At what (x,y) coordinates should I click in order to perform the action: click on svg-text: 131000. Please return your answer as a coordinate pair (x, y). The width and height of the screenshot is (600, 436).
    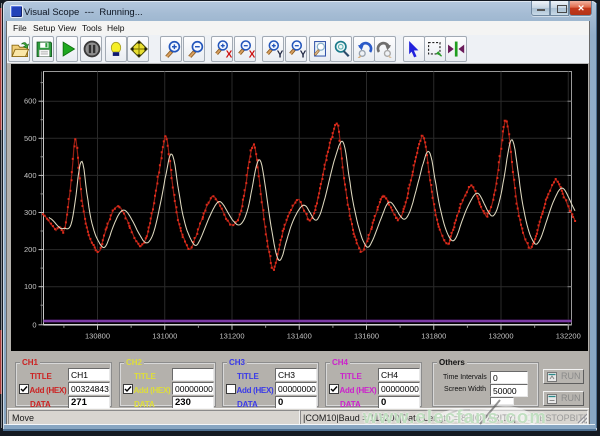
    Looking at the image, I should click on (164, 335).